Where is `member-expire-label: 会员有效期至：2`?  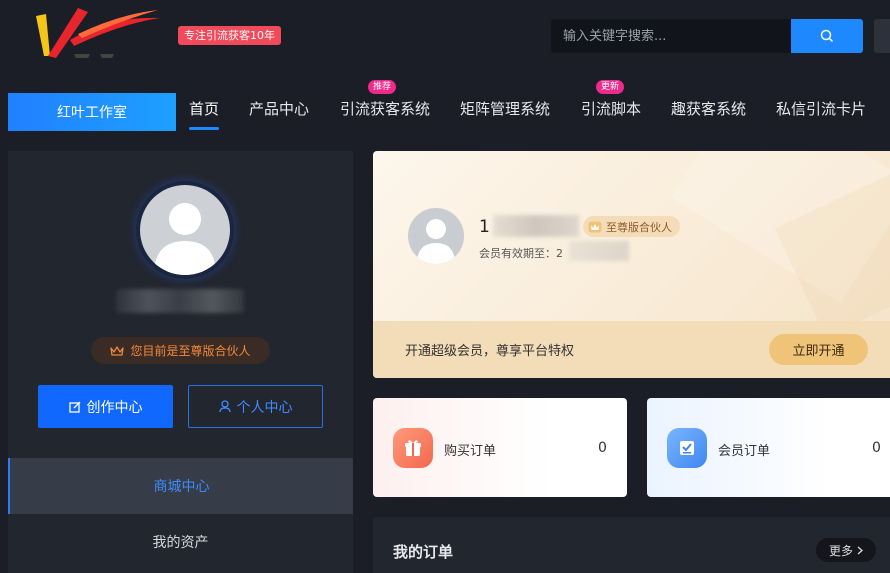
member-expire-label: 会员有效期至：2 is located at coordinates (521, 253).